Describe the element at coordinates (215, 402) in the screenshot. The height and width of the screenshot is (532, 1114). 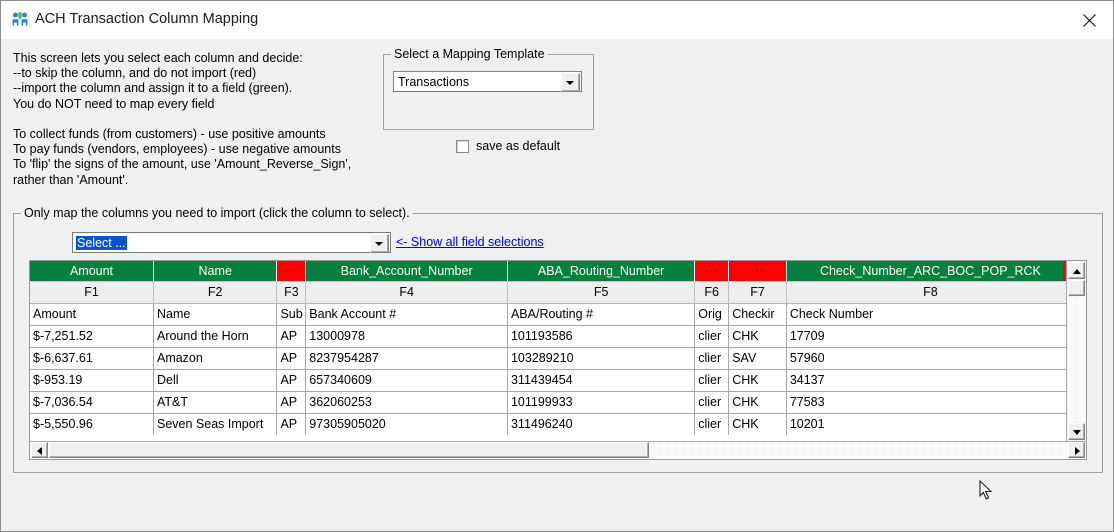
I see `table-cell: AT&T` at that location.